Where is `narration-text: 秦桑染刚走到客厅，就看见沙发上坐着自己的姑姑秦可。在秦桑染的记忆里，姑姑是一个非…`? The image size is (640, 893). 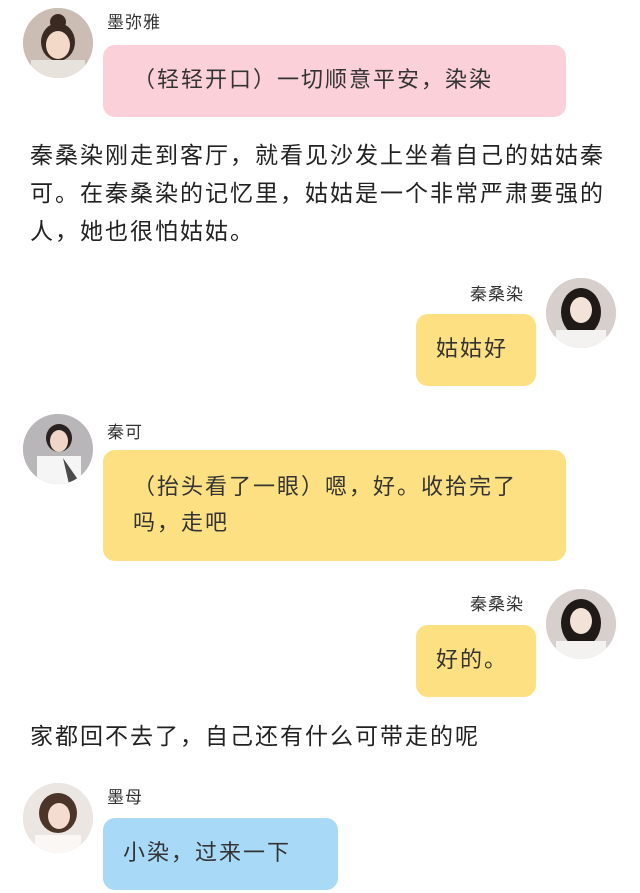 narration-text: 秦桑染刚走到客厅，就看见沙发上坐着自己的姑姑秦可。在秦桑染的记忆里，姑姑是一个非… is located at coordinates (317, 194).